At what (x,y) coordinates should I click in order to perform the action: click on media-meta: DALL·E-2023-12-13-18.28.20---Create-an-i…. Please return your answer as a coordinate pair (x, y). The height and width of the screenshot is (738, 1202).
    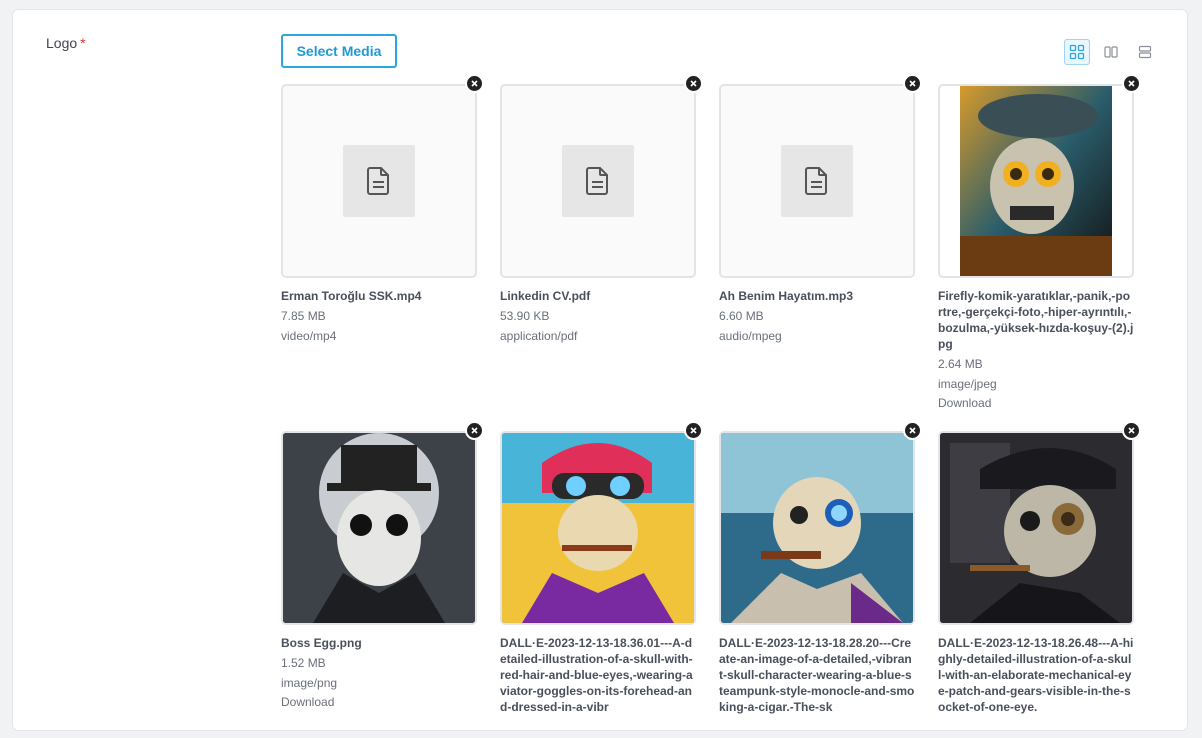
    Looking at the image, I should click on (817, 675).